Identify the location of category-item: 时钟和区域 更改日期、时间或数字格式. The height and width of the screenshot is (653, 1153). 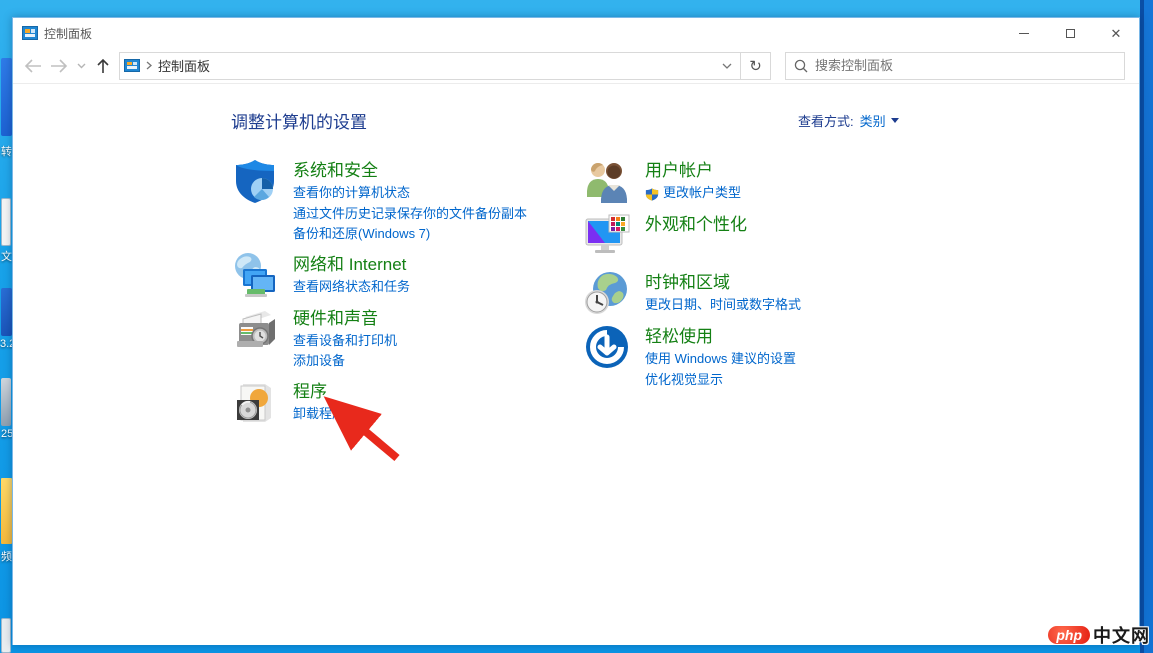
(750, 293).